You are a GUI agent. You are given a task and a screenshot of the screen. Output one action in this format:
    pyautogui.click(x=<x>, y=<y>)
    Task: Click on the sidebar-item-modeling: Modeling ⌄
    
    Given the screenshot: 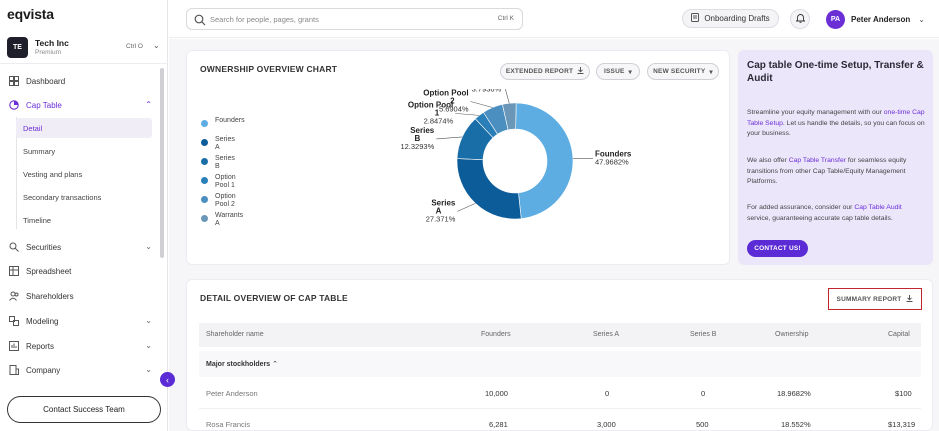 What is the action you would take?
    pyautogui.click(x=80, y=321)
    